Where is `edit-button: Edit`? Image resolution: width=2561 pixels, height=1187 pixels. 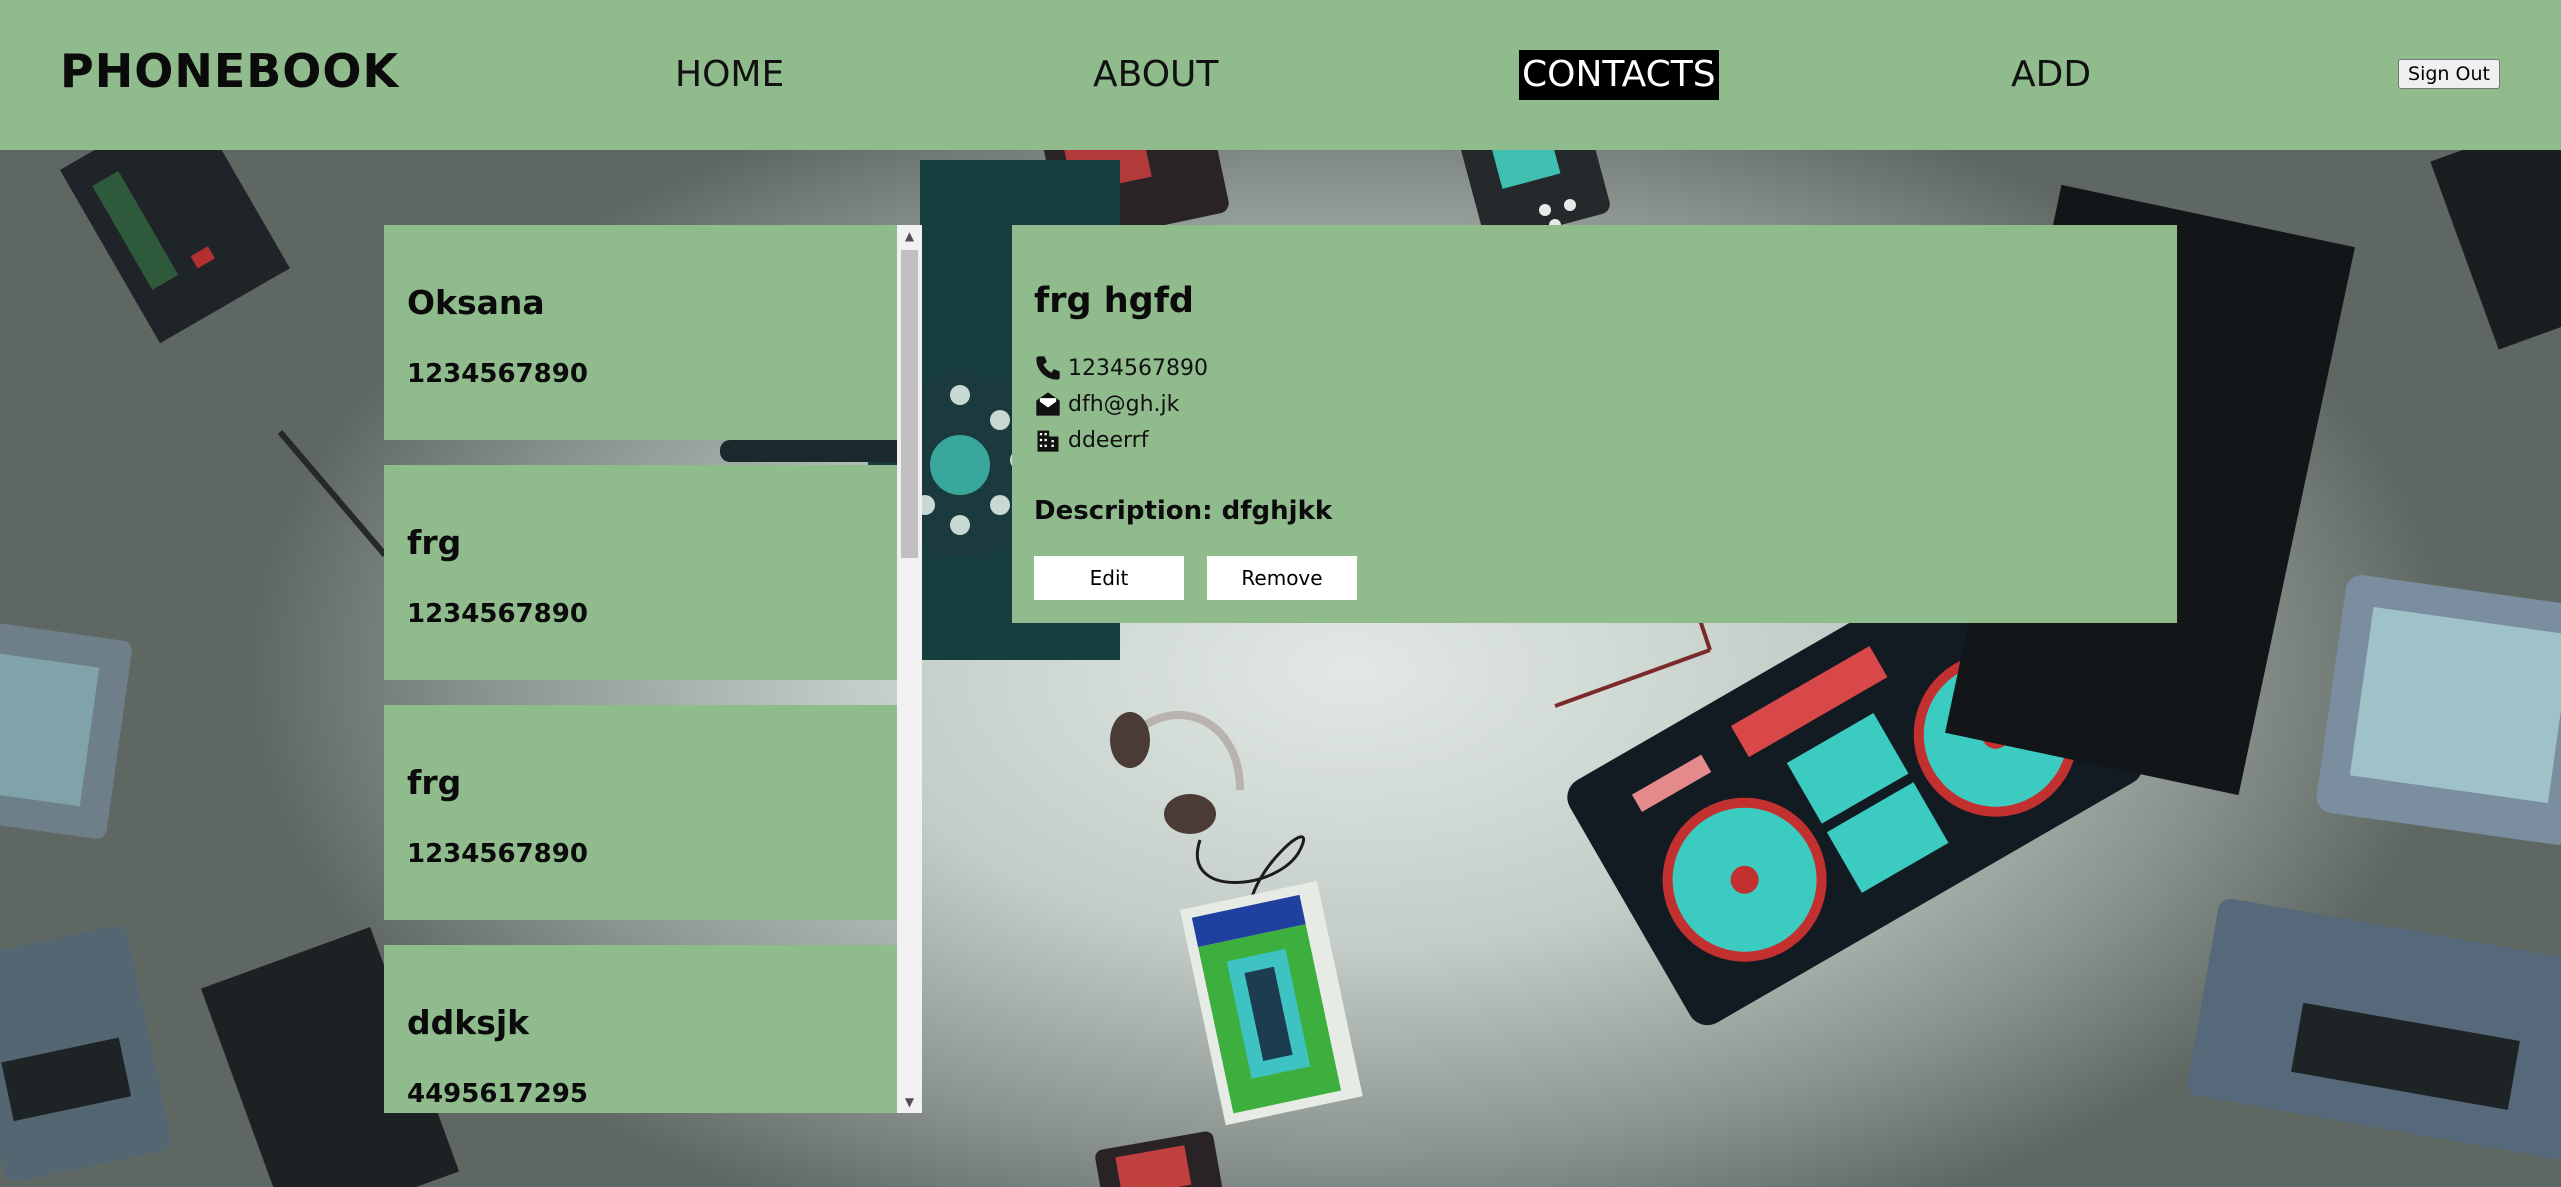
edit-button: Edit is located at coordinates (1109, 578).